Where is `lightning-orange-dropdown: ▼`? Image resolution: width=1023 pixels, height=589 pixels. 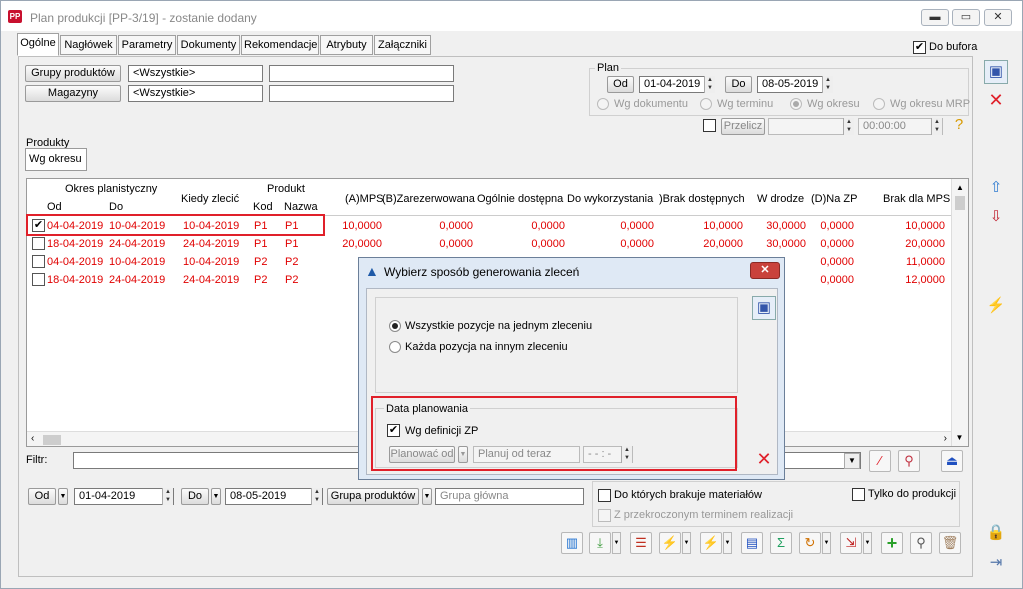 lightning-orange-dropdown: ▼ is located at coordinates (686, 543).